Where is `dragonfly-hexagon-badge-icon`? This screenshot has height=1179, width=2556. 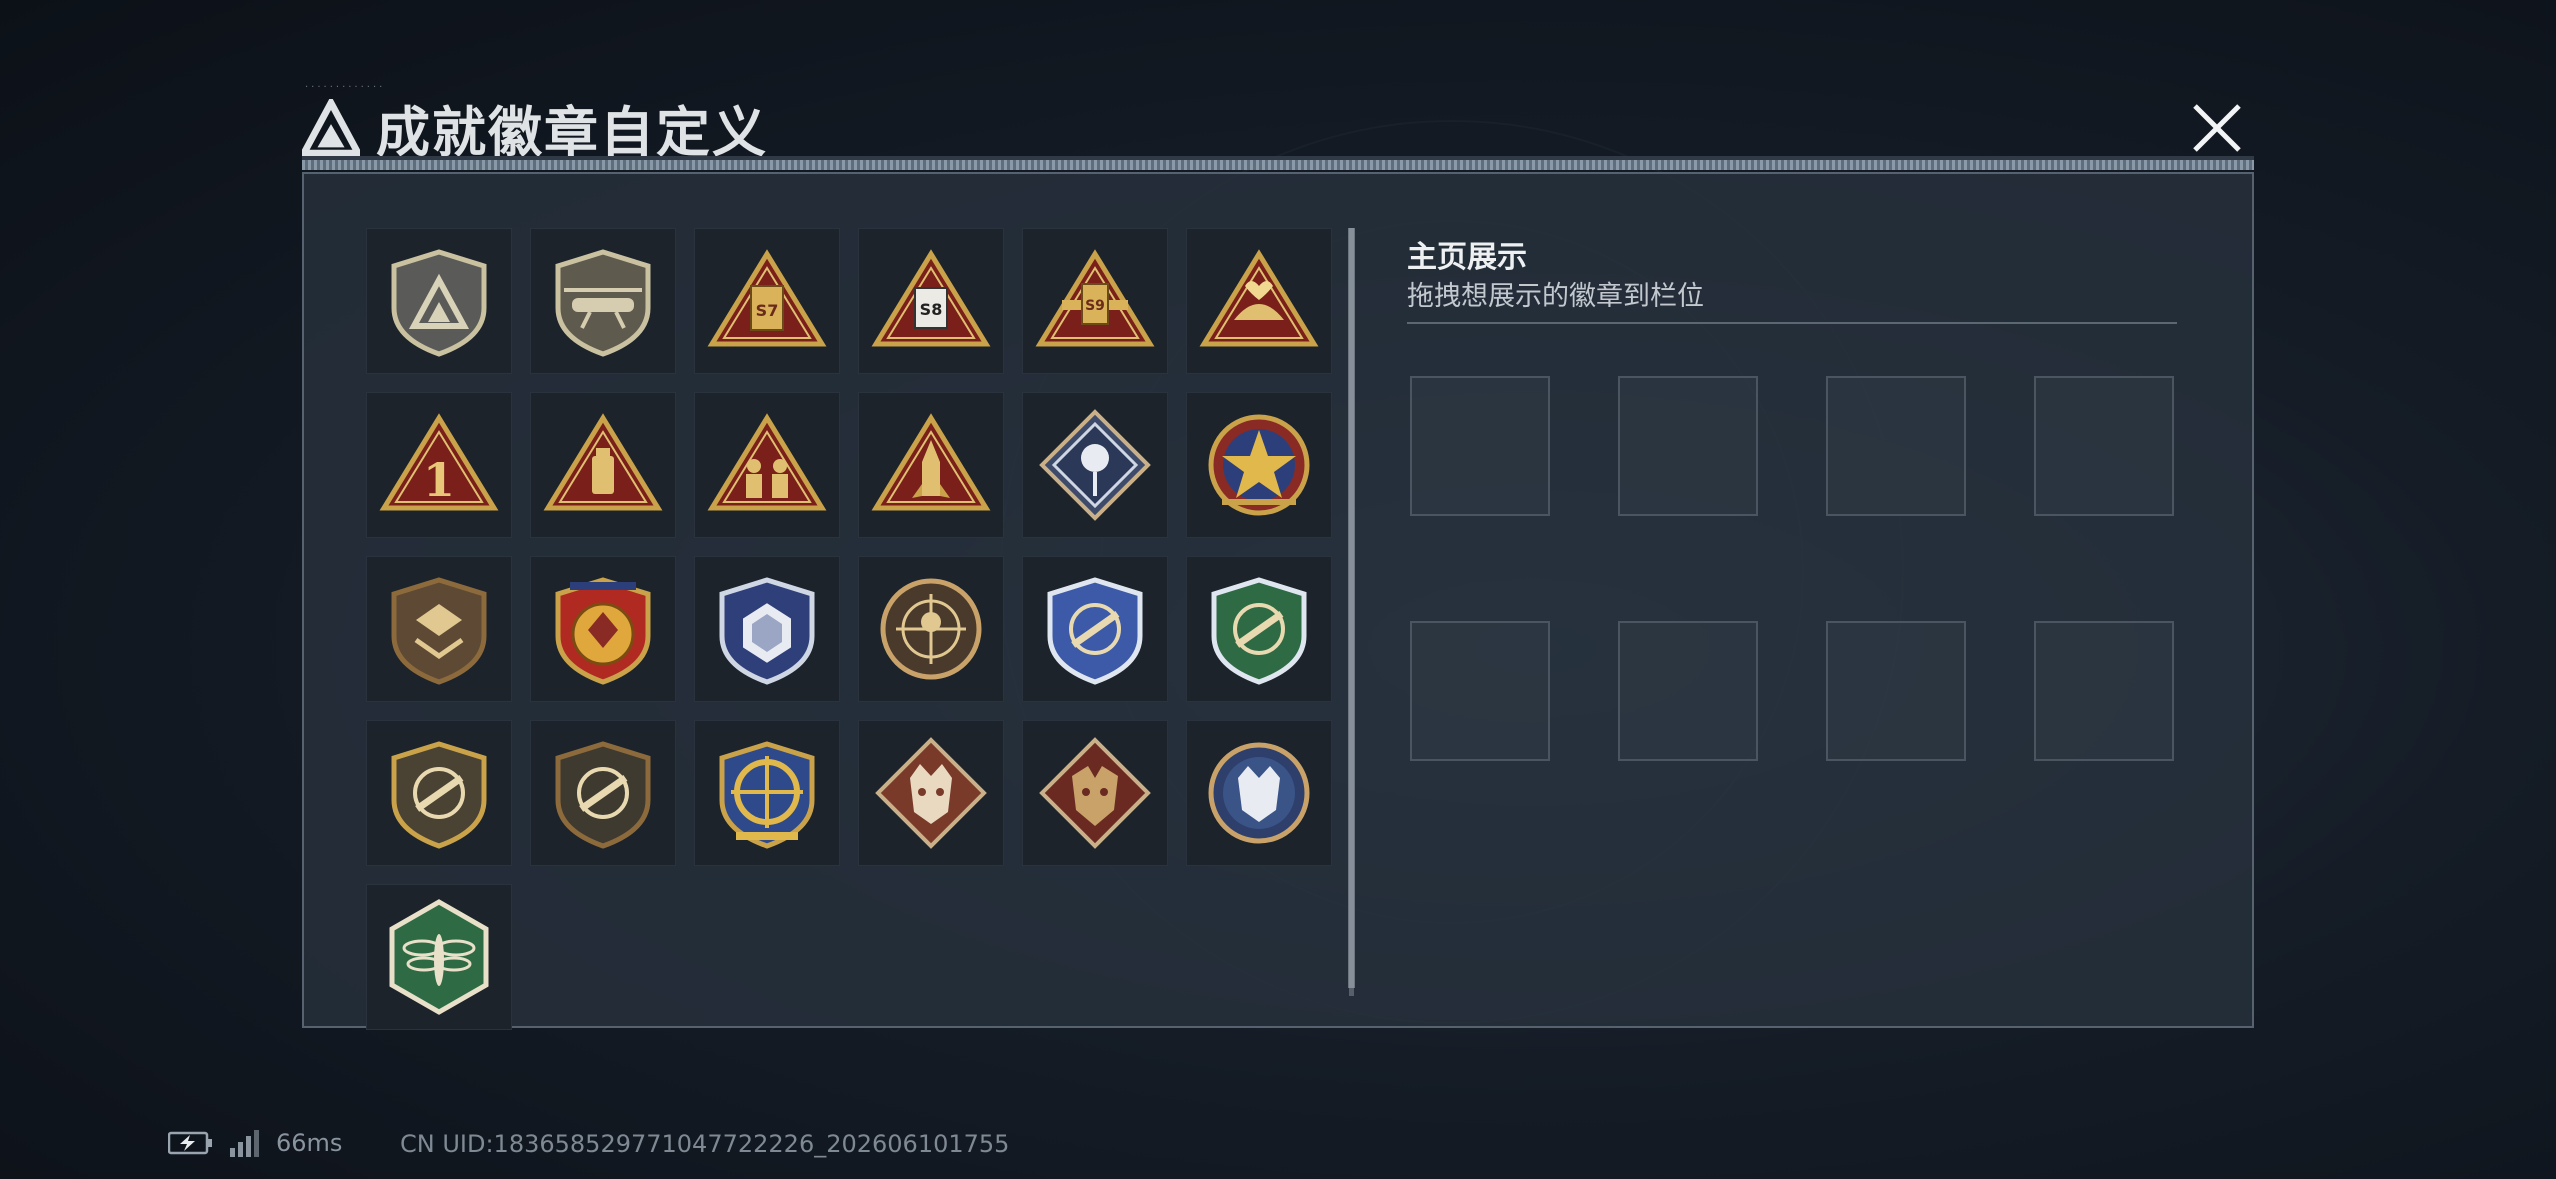
dragonfly-hexagon-badge-icon is located at coordinates (439, 957).